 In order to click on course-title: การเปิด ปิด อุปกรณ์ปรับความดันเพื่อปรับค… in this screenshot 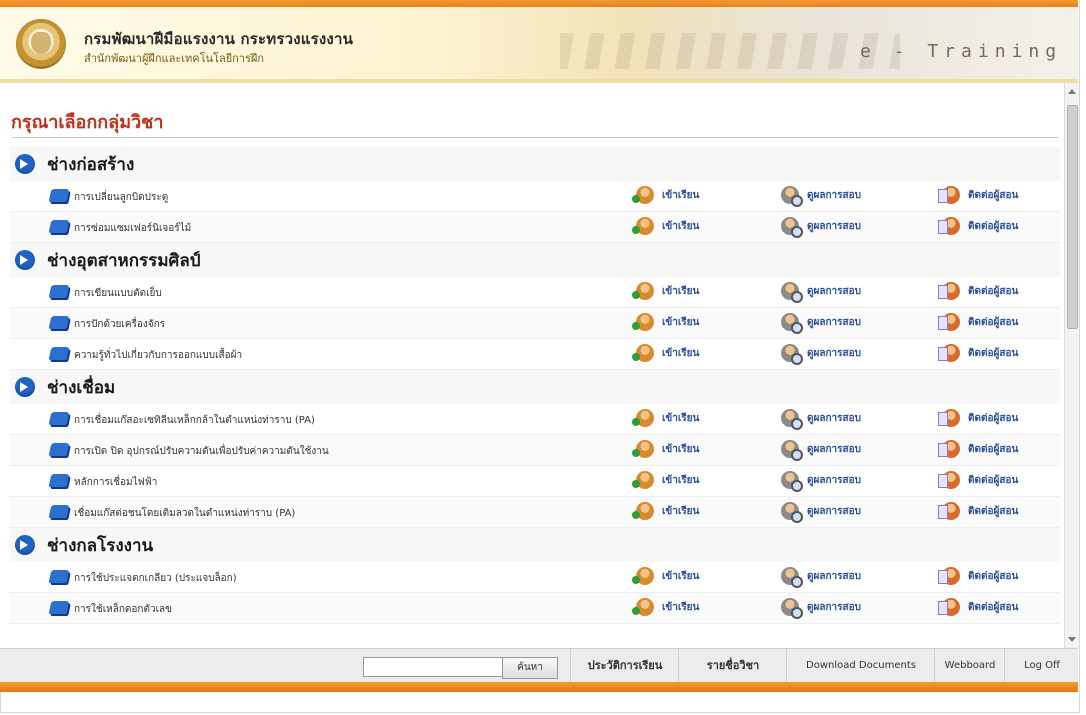, I will do `click(201, 451)`.